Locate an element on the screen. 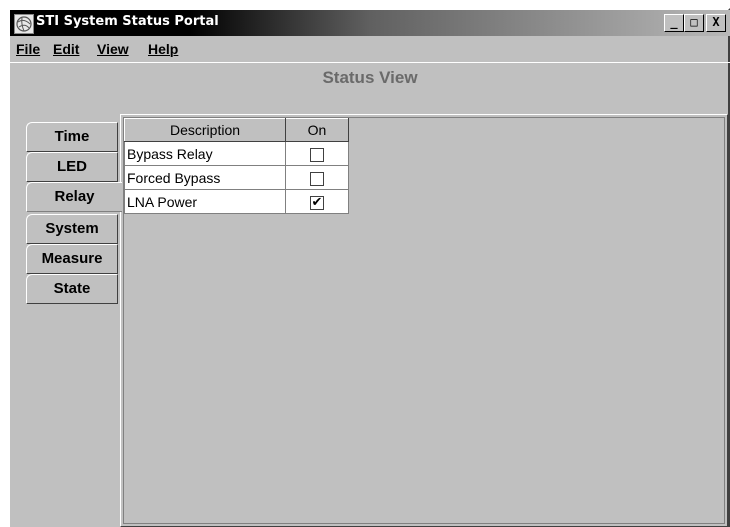 Image resolution: width=730 pixels, height=527 pixels. menu-view: View is located at coordinates (113, 49).